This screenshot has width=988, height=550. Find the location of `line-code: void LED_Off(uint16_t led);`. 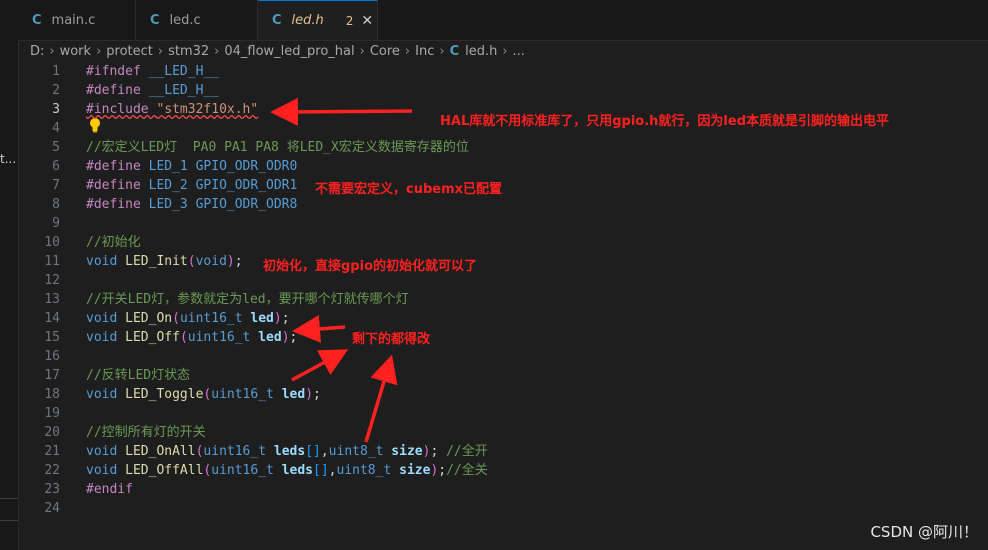

line-code: void LED_Off(uint16_t led); is located at coordinates (191, 337).